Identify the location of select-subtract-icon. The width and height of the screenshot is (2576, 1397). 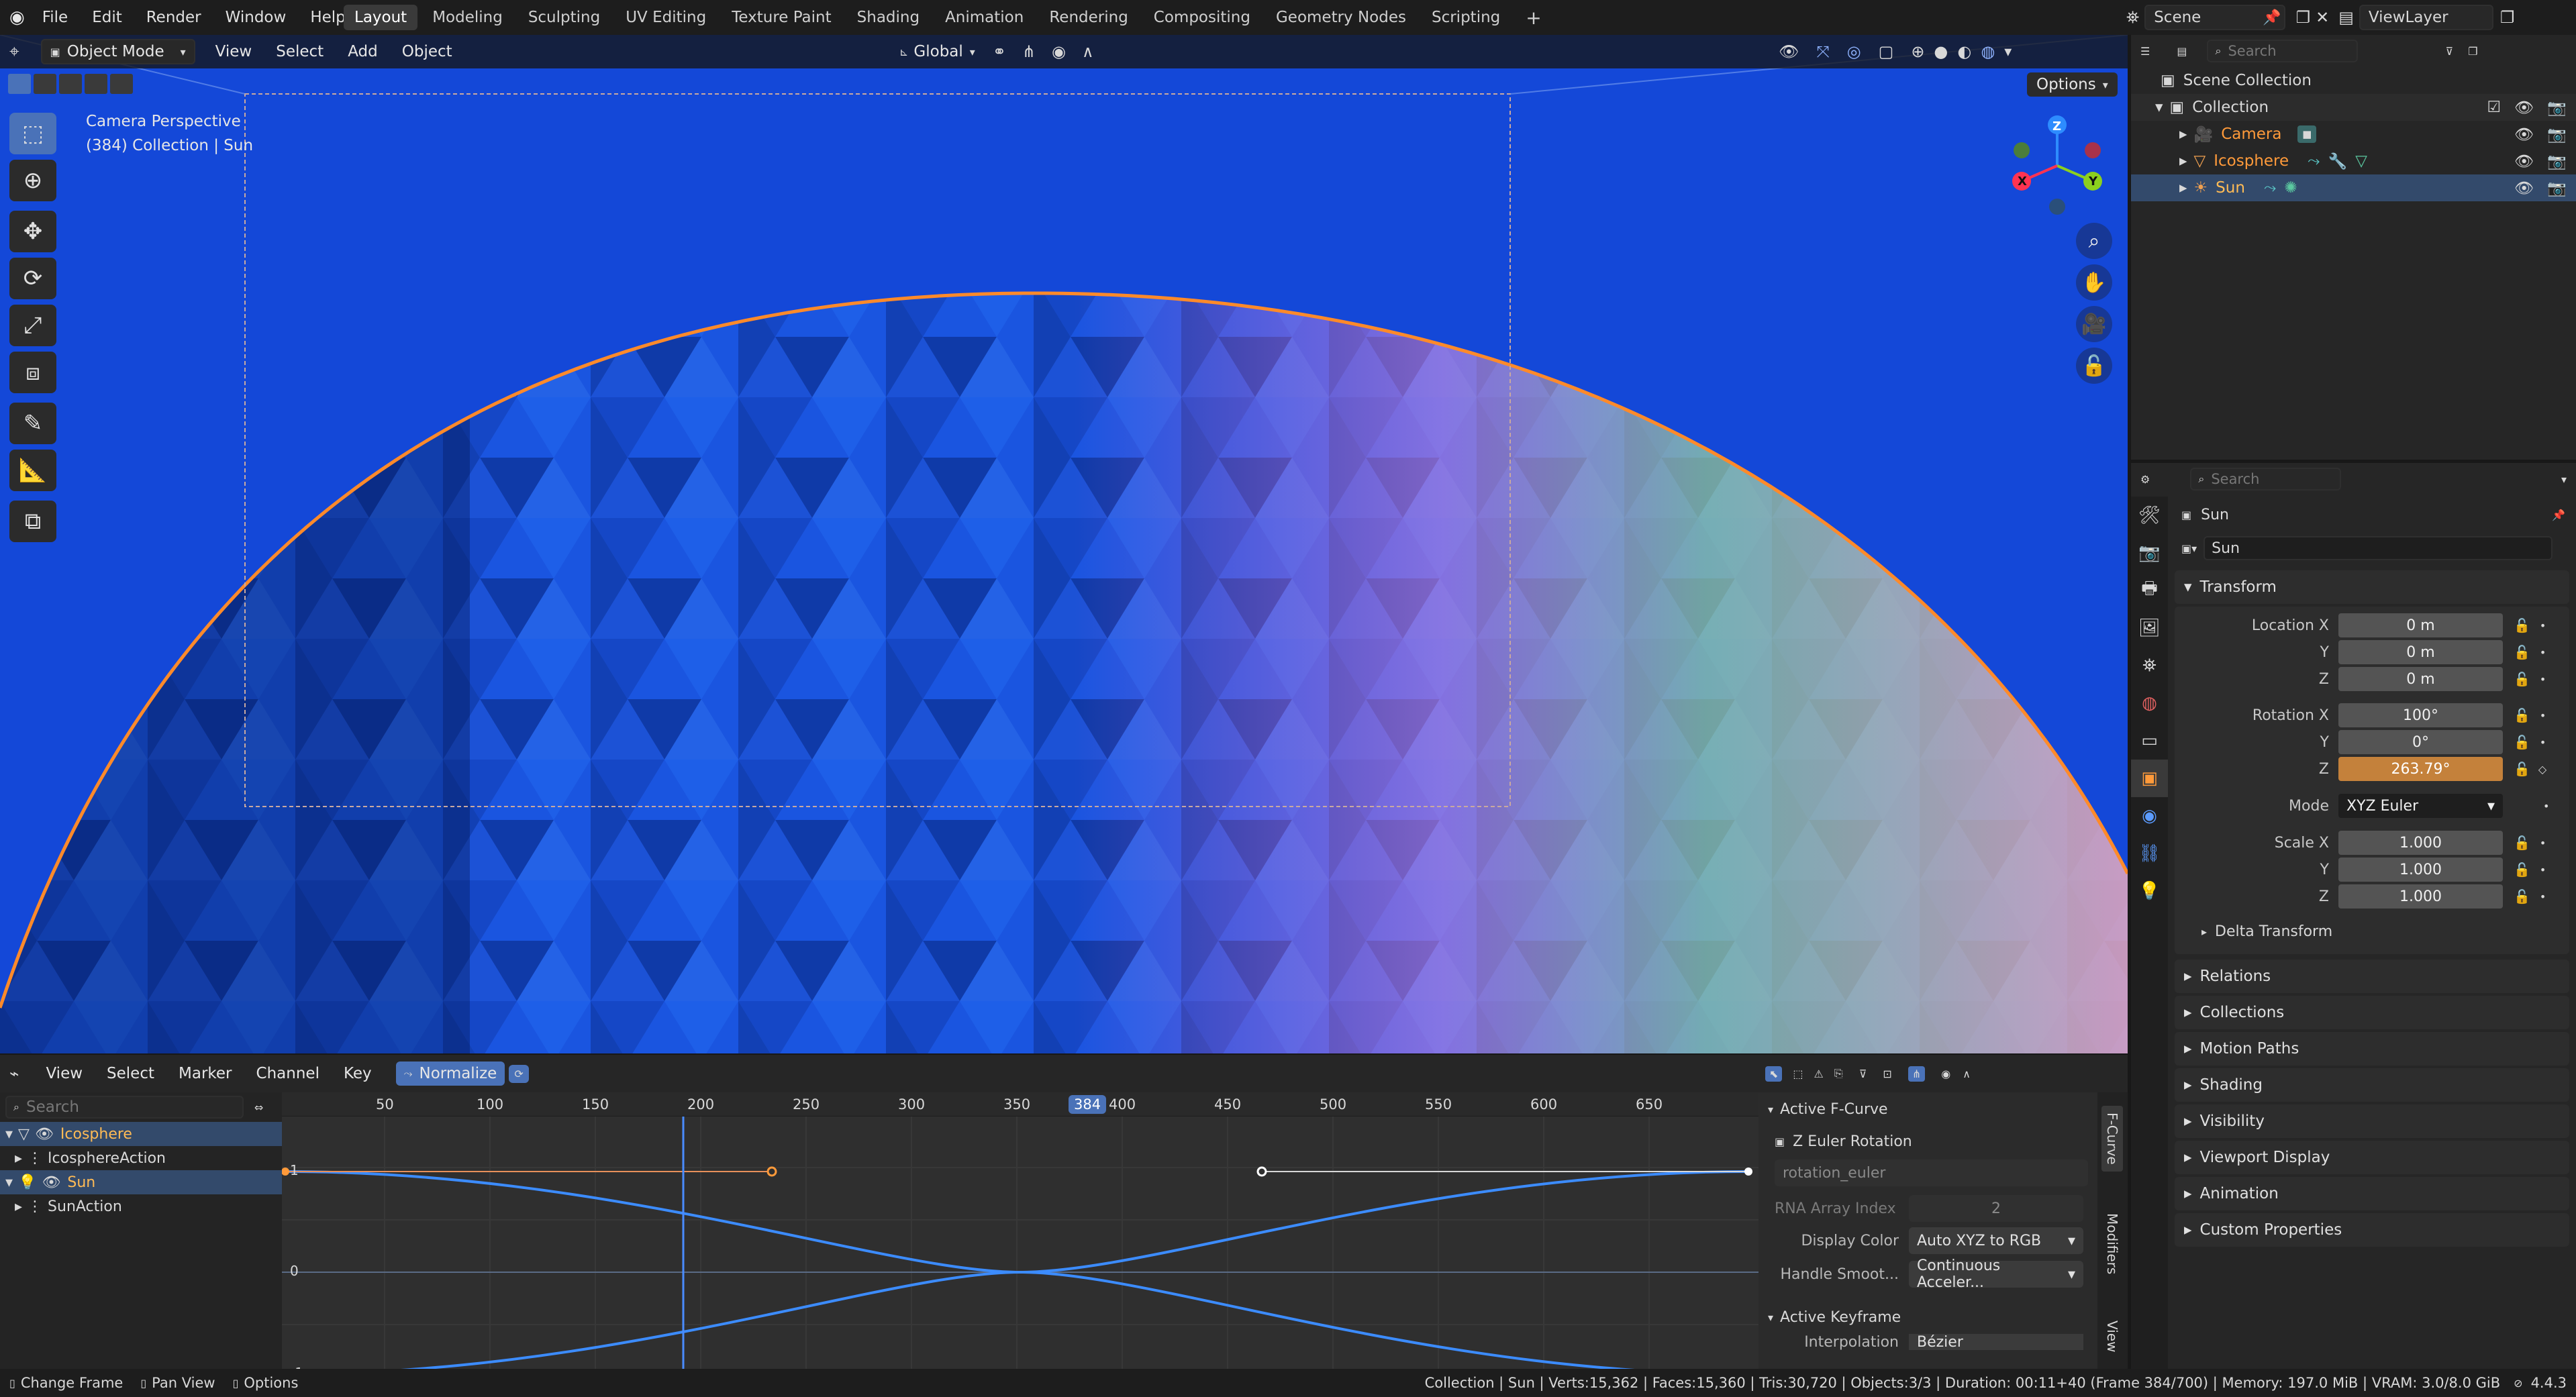
(70, 84).